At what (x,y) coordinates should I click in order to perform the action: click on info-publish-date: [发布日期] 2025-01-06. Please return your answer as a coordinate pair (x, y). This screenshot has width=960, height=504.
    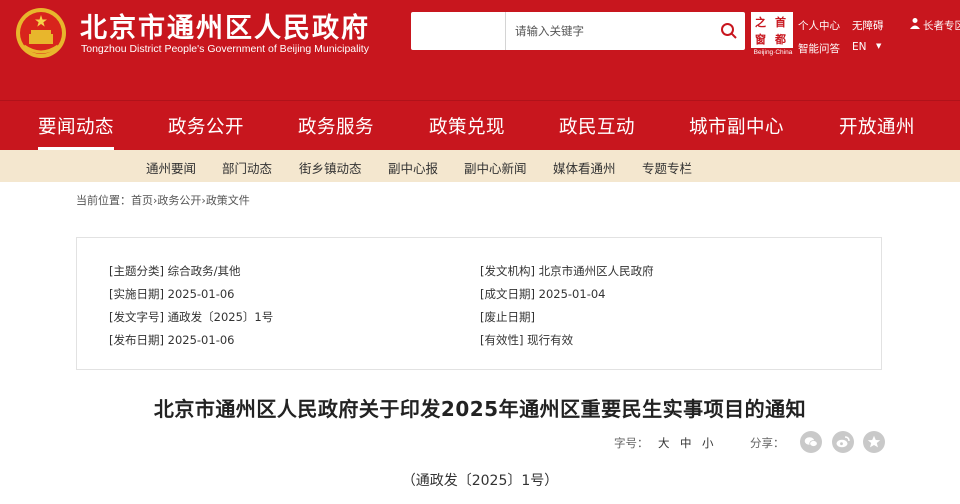
    Looking at the image, I should click on (171, 340).